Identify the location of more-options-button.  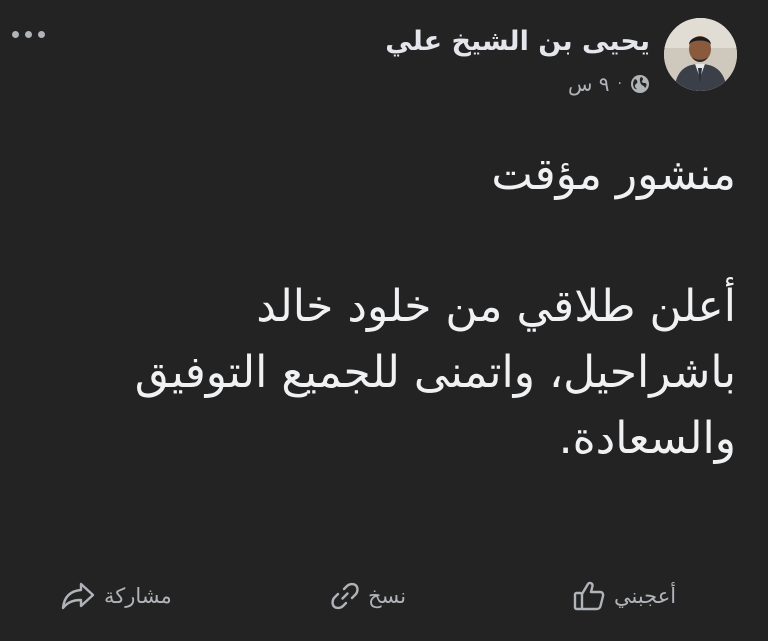
(32, 34).